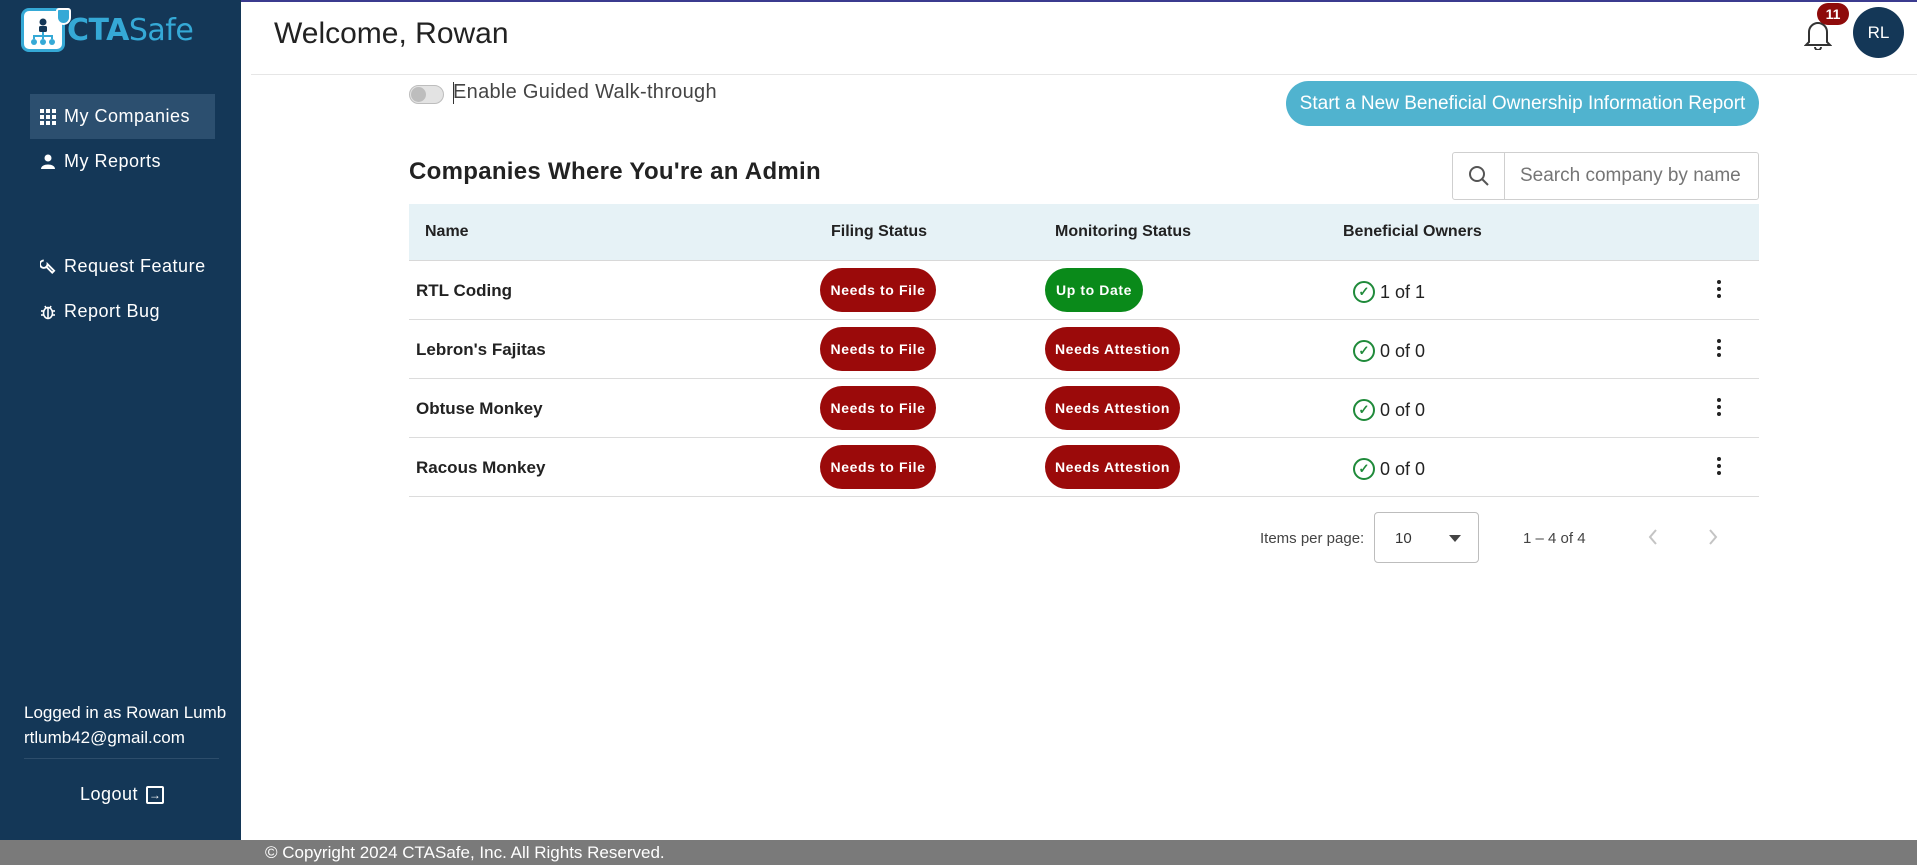 This screenshot has height=865, width=1917. Describe the element at coordinates (48, 116) in the screenshot. I see `grid-icon` at that location.